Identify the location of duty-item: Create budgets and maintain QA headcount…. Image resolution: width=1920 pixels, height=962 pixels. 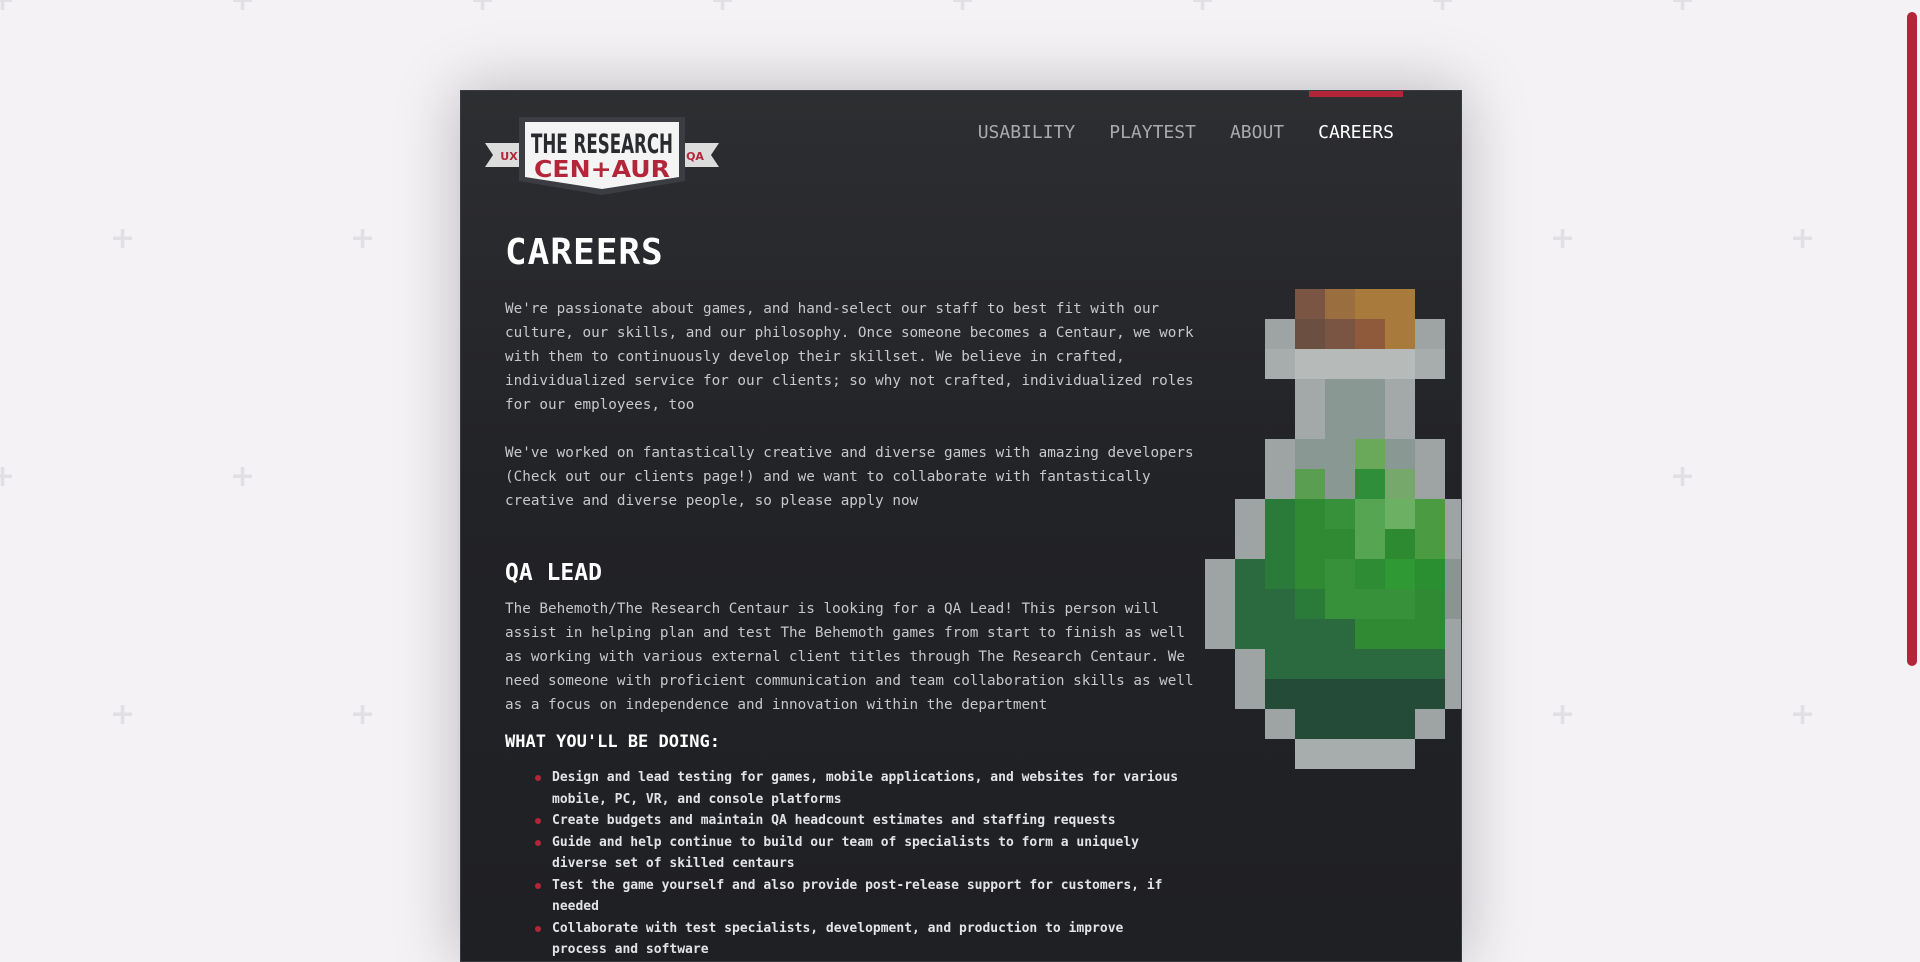
(845, 821).